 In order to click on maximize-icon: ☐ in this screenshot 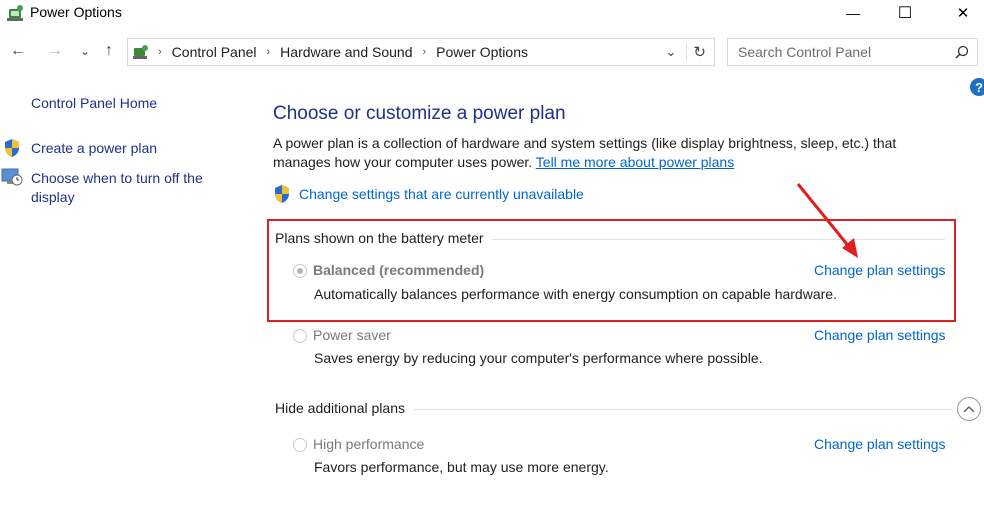, I will do `click(905, 13)`.